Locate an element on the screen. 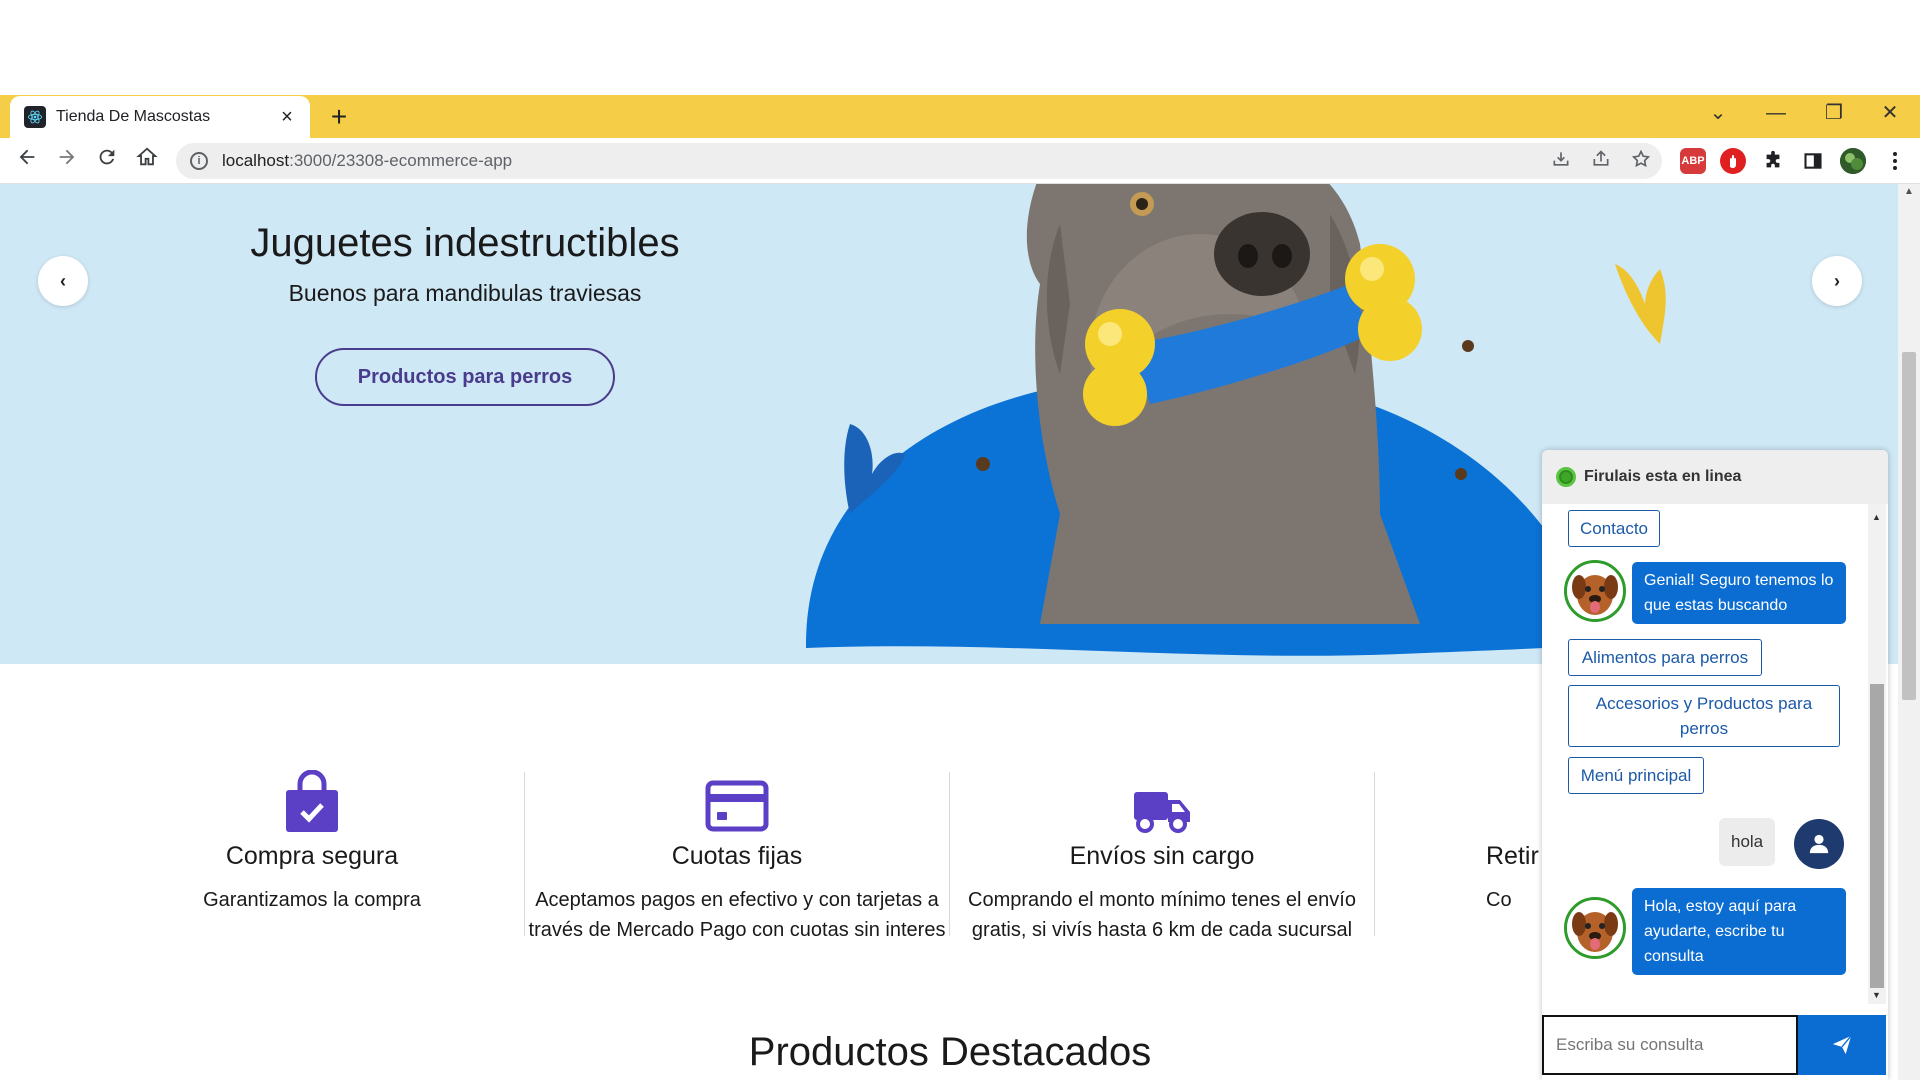 The image size is (1920, 1080). url-text: localhost:3000/23308-ecommerce-app is located at coordinates (367, 160).